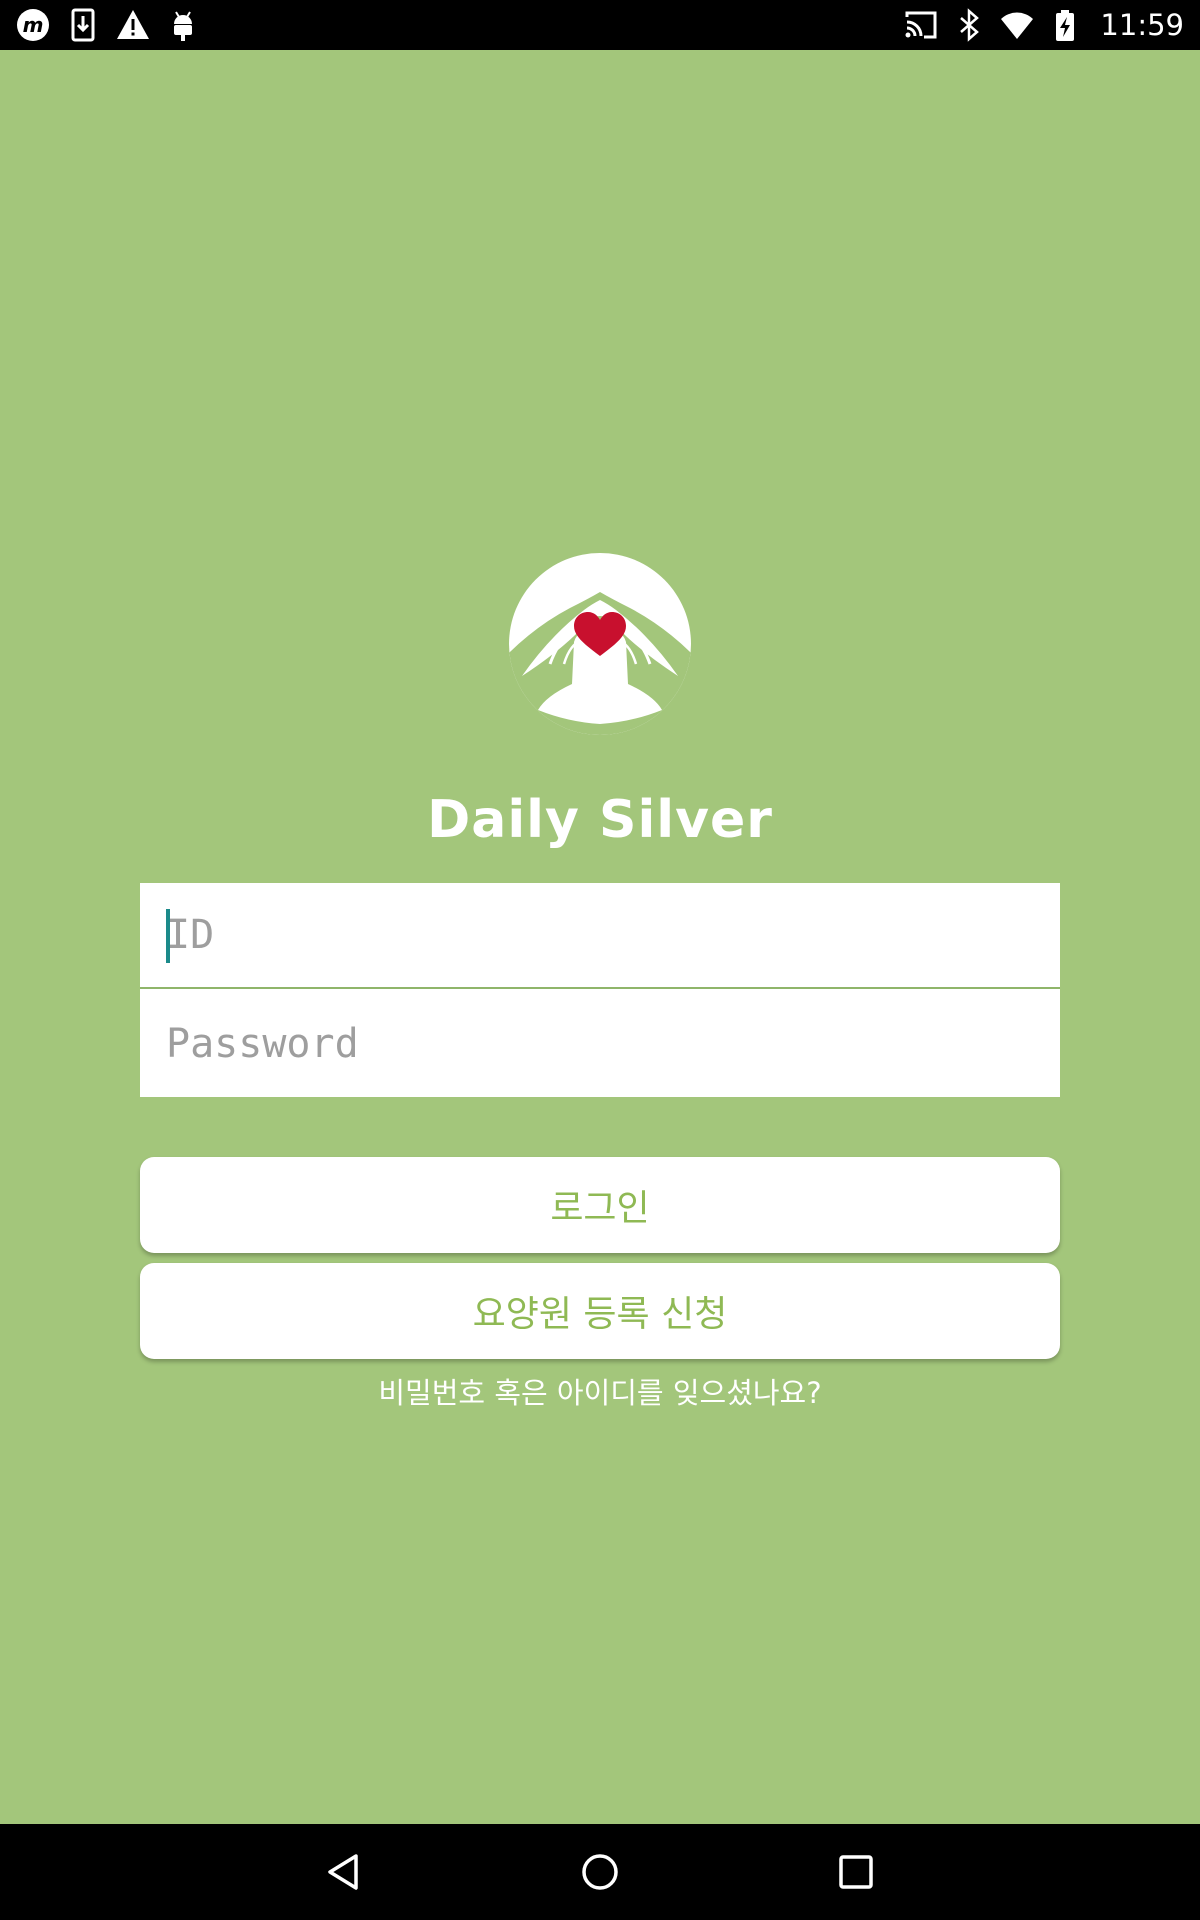 The image size is (1200, 1920). I want to click on password-field-container, so click(600, 1044).